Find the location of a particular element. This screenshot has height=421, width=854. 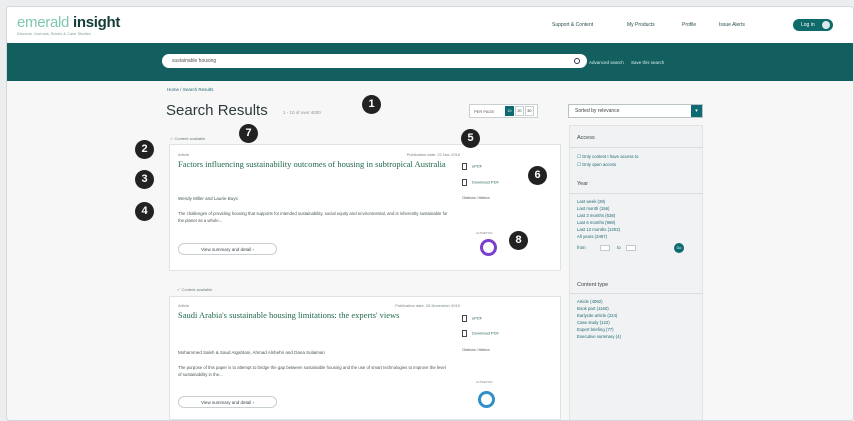

result-1-epdf-link: ePDF is located at coordinates (472, 166).